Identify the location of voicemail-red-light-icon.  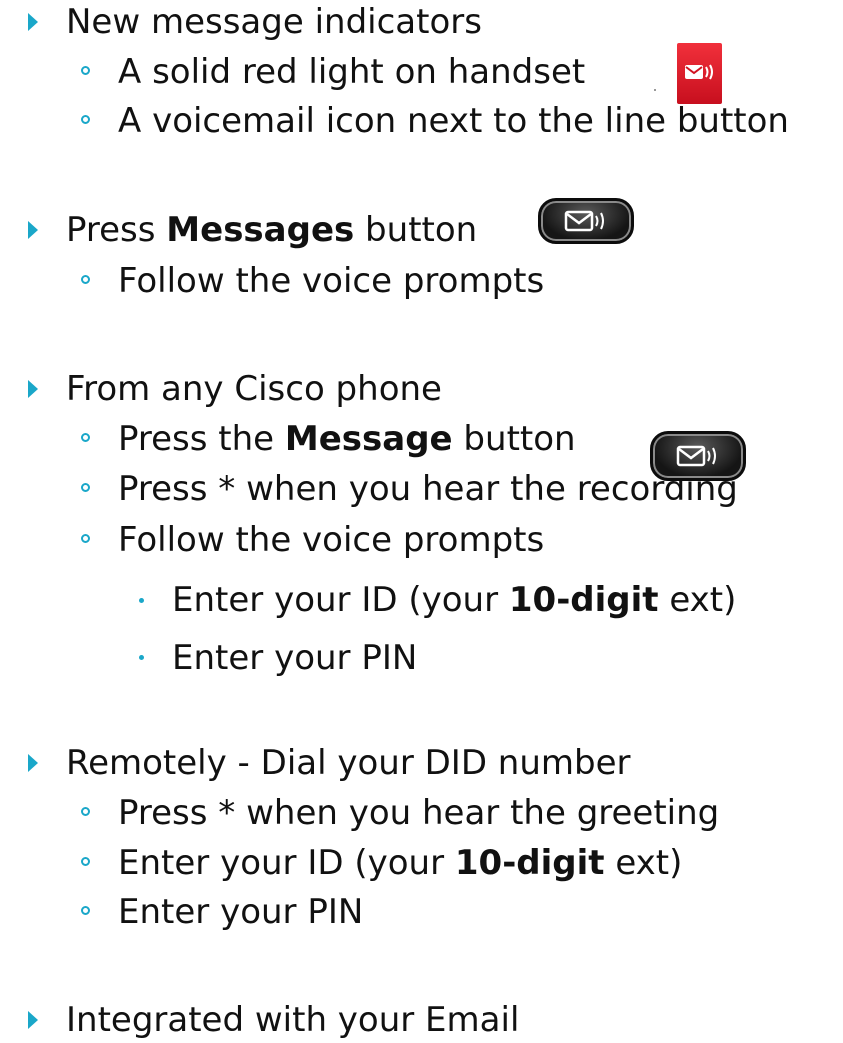
(699, 73).